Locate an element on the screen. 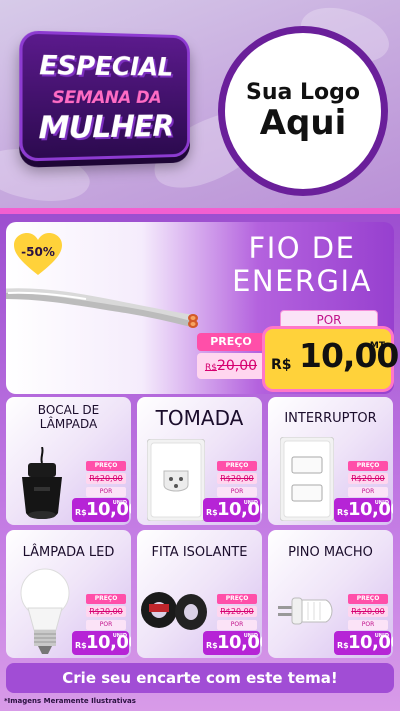 Image resolution: width=400 pixels, height=711 pixels. product-title-line-1: TOMADA is located at coordinates (199, 418).